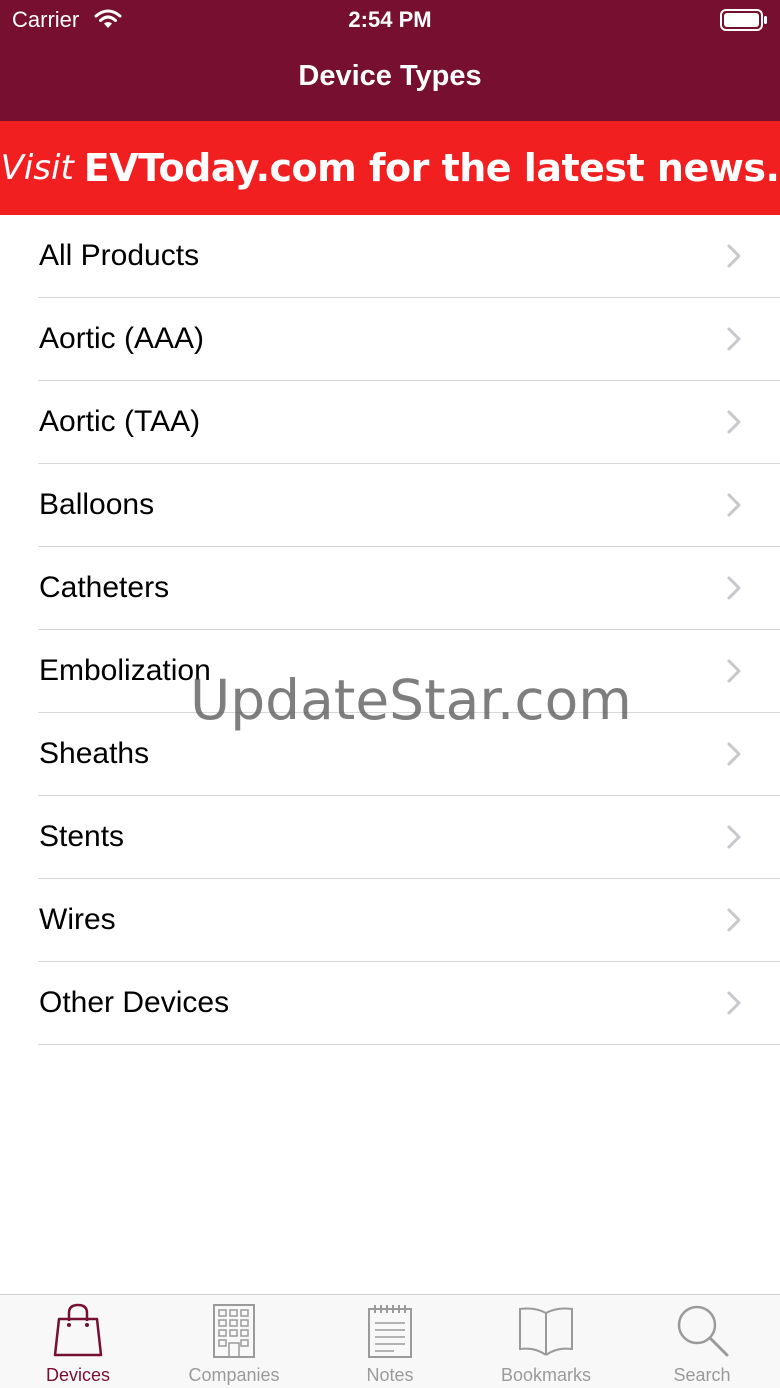 The height and width of the screenshot is (1388, 780). Describe the element at coordinates (390, 339) in the screenshot. I see `list-item-aortic-aaa: Aortic (AAA)` at that location.